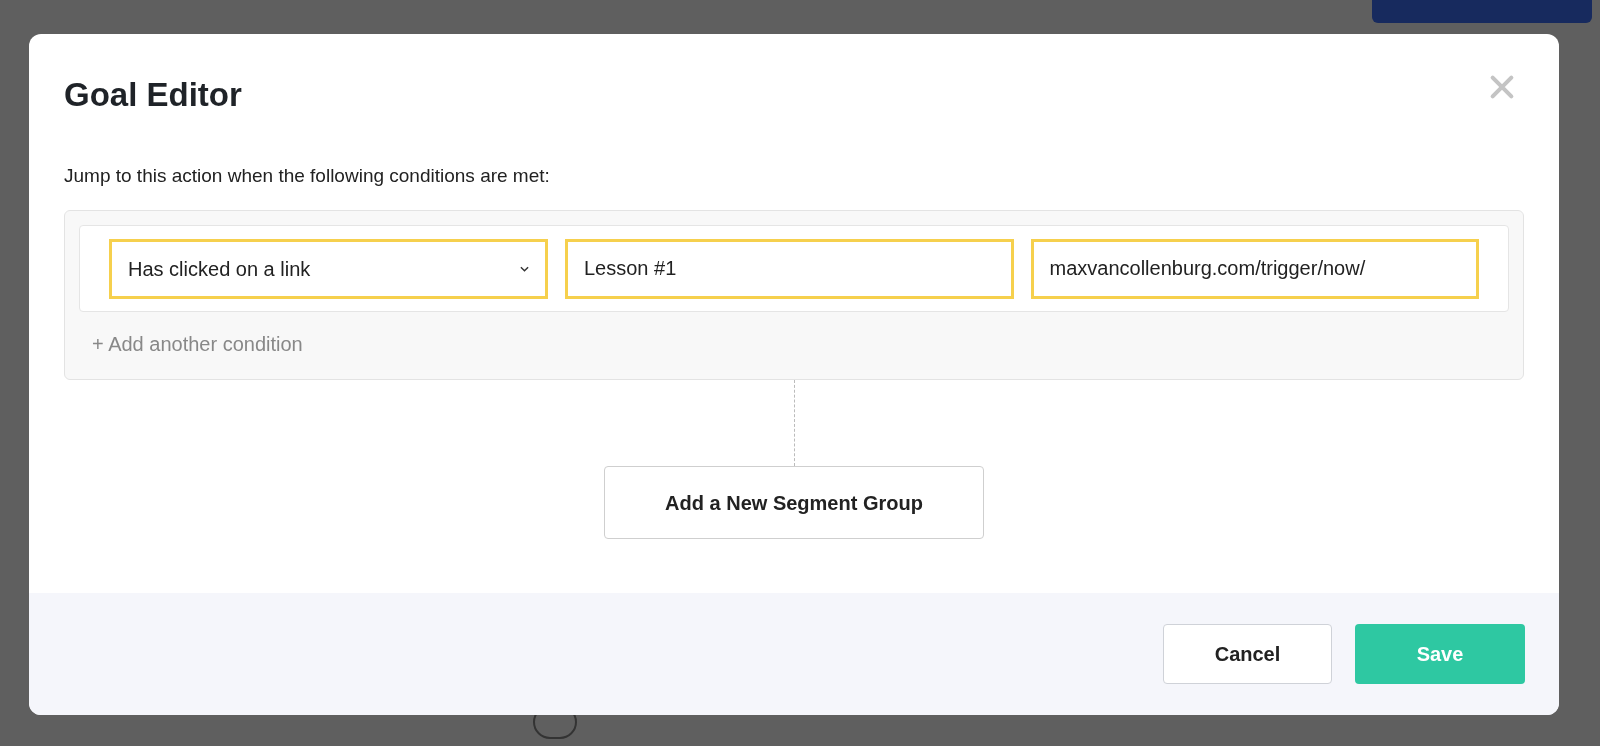  Describe the element at coordinates (789, 268) in the screenshot. I see `condition-input: Lesson #1` at that location.